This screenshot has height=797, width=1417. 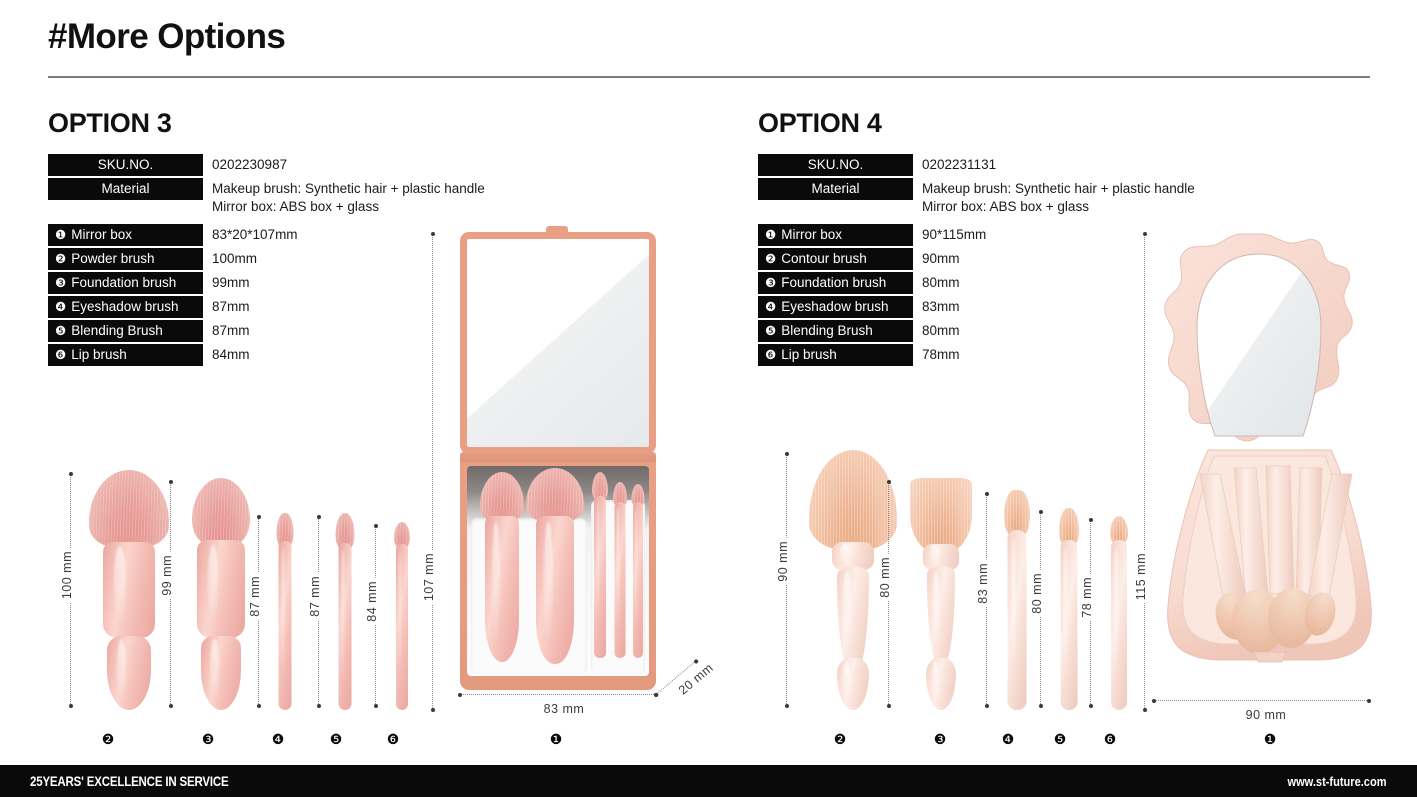 I want to click on brush-bristles, so click(x=941, y=515).